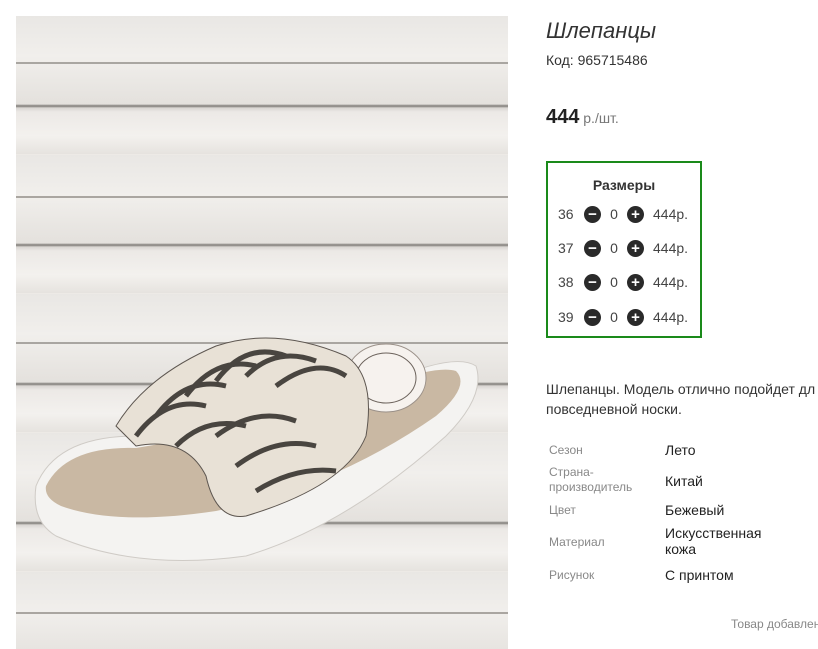 Image resolution: width=818 pixels, height=649 pixels. What do you see at coordinates (566, 248) in the screenshot?
I see `size-label: 37` at bounding box center [566, 248].